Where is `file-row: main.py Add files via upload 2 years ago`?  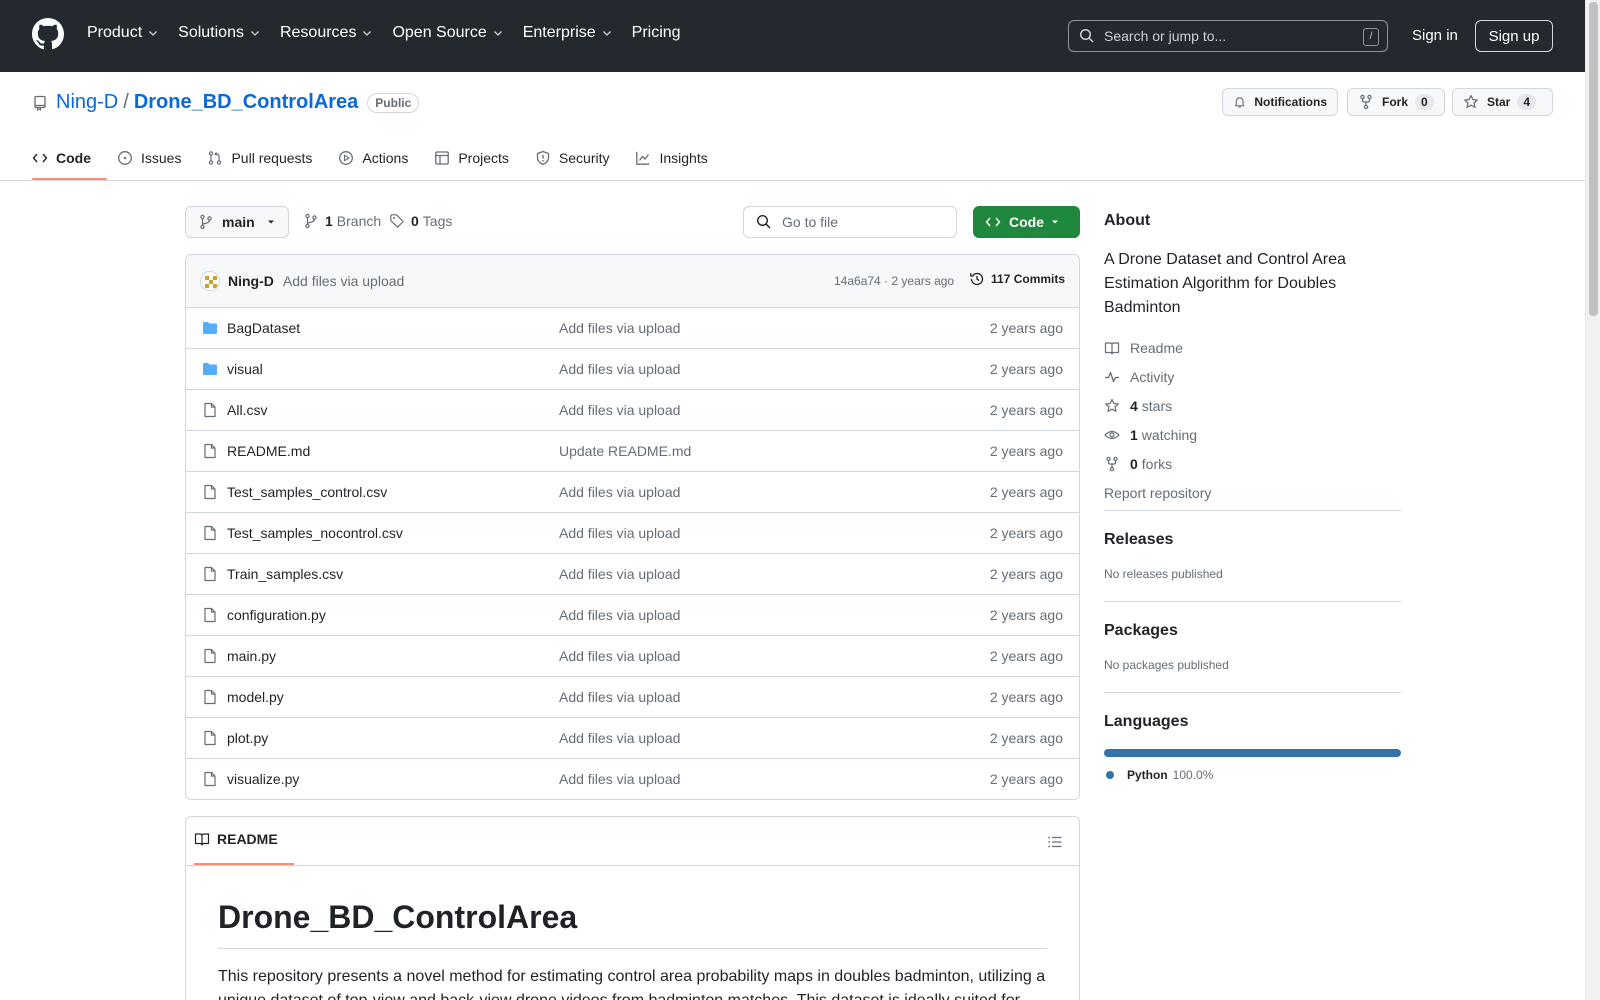
file-row: main.py Add files via upload 2 years ago is located at coordinates (632, 656).